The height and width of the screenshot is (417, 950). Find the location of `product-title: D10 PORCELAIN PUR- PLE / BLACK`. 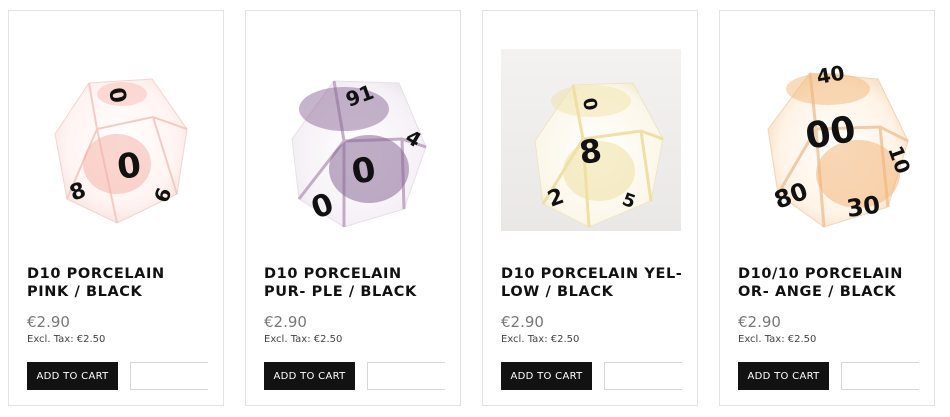

product-title: D10 PORCELAIN PUR- PLE / BLACK is located at coordinates (355, 283).